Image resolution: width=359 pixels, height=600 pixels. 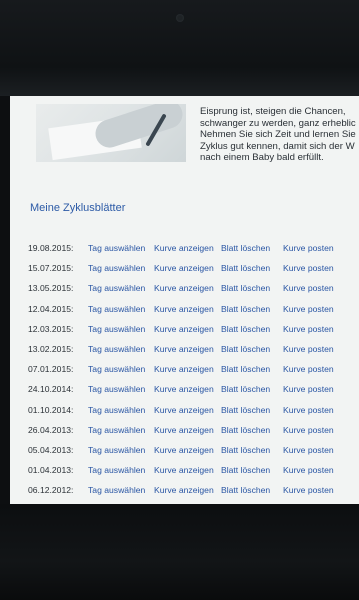 What do you see at coordinates (51, 288) in the screenshot?
I see `sheet-date: 13.05.2015:` at bounding box center [51, 288].